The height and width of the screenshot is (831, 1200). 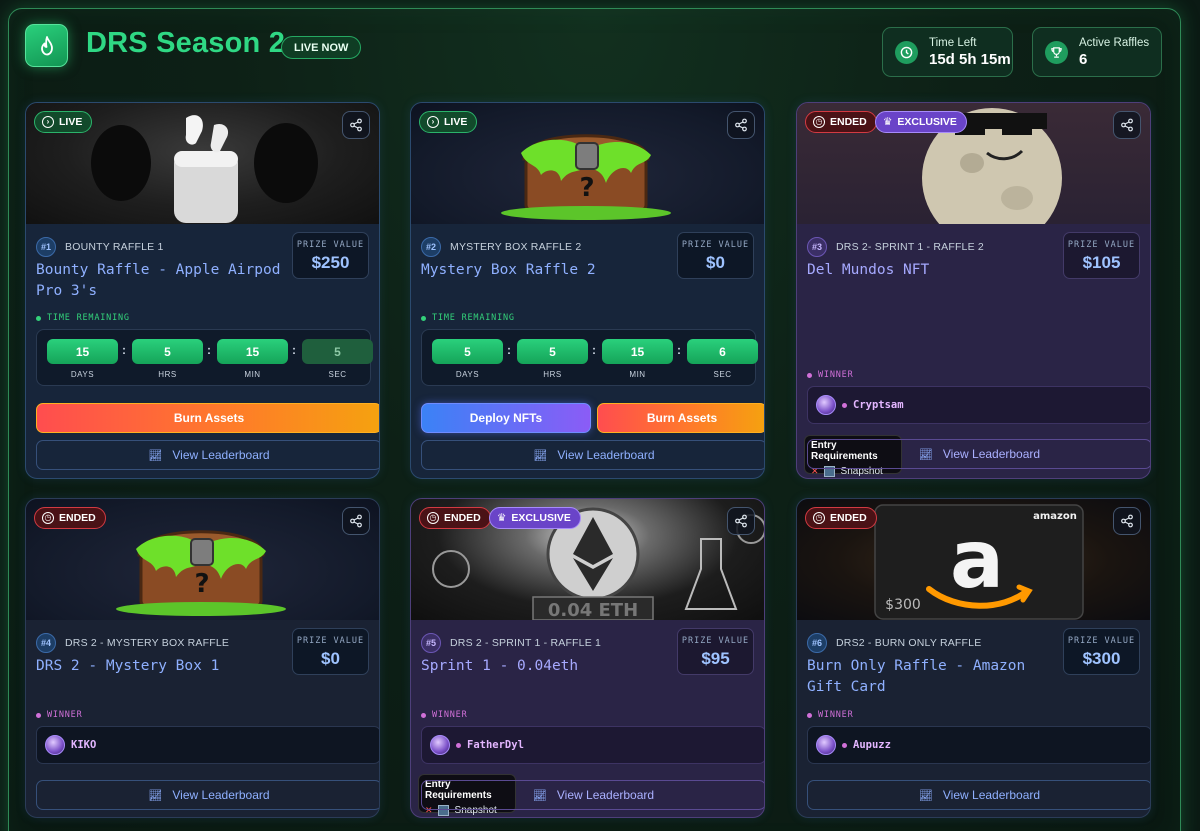 What do you see at coordinates (46, 45) in the screenshot?
I see `flame-logo-icon` at bounding box center [46, 45].